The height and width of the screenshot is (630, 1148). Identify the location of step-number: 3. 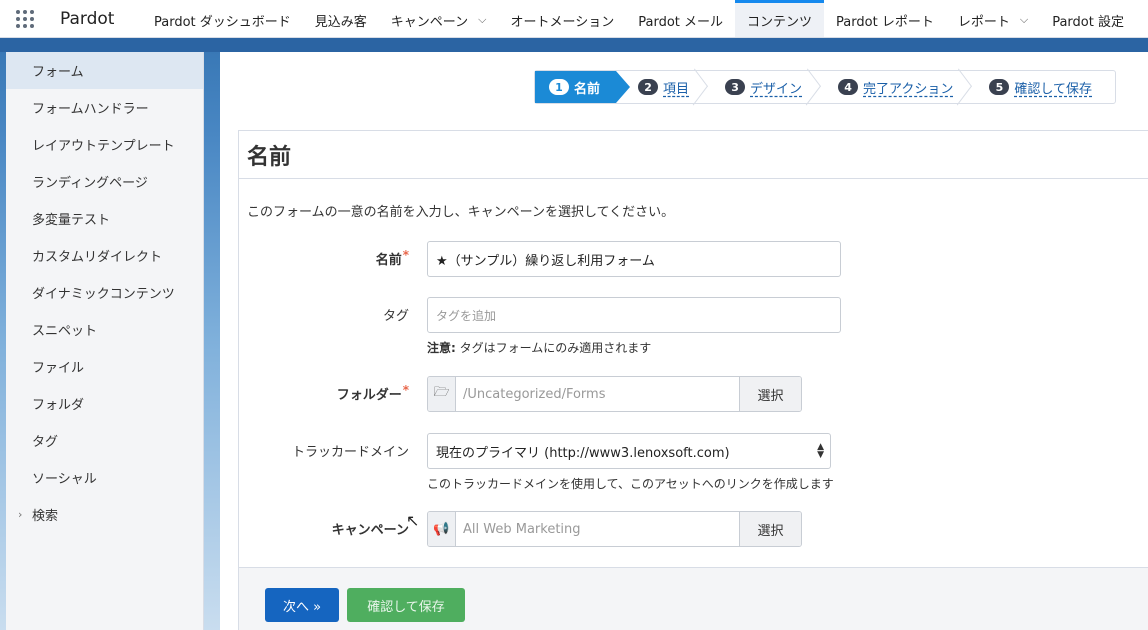
(735, 87).